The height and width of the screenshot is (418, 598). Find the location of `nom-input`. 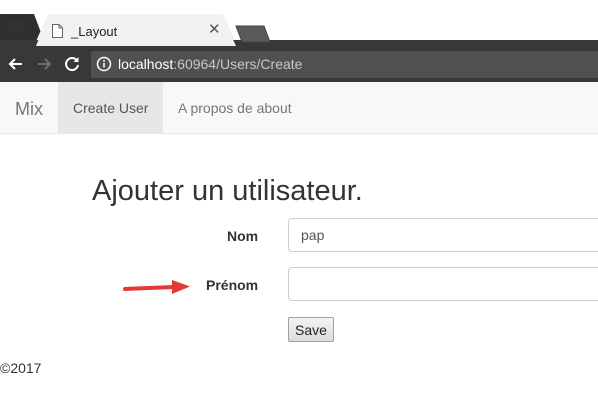

nom-input is located at coordinates (443, 235).